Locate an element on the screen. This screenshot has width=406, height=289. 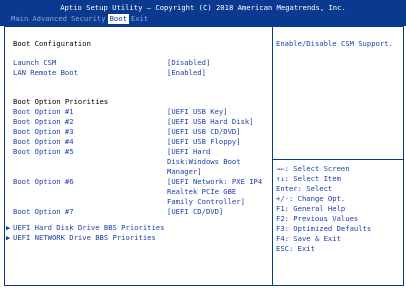
help-key-change-opt: +/-: Change Opt. is located at coordinates (311, 198).